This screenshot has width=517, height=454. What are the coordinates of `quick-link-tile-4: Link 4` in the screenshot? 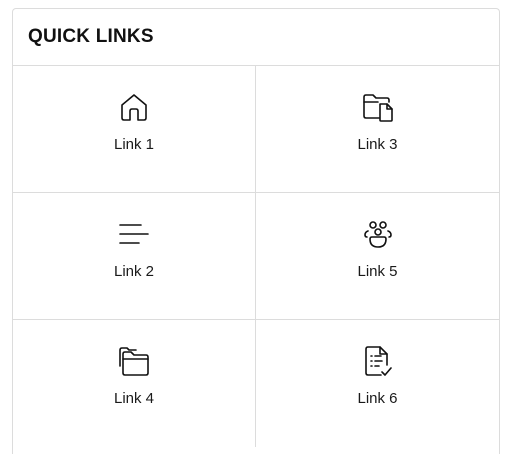 It's located at (134, 383).